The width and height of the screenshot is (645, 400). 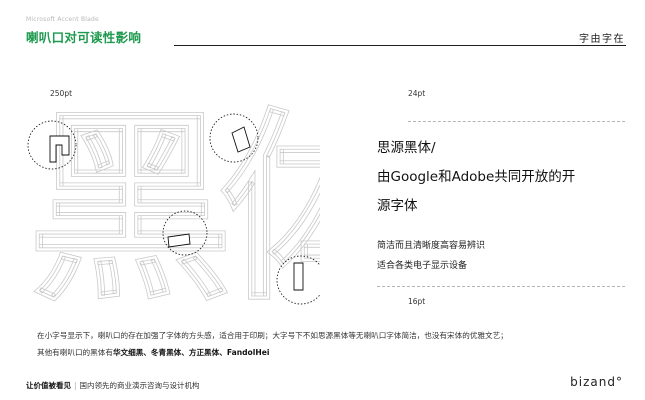 I want to click on font-heading-line-1: 思源黑体/, so click(x=406, y=148).